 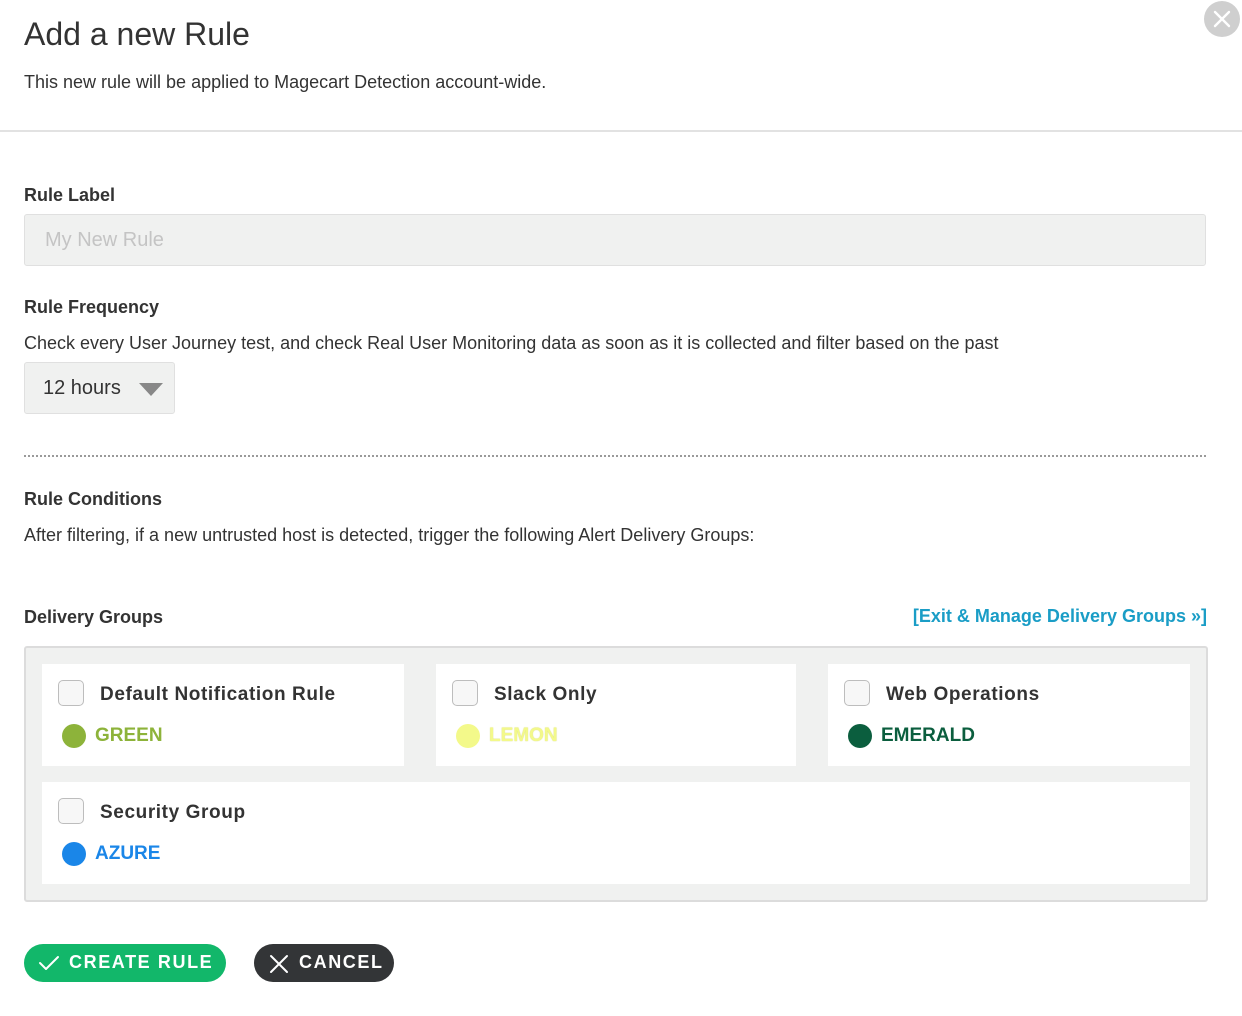 What do you see at coordinates (151, 389) in the screenshot?
I see `caret-down-icon` at bounding box center [151, 389].